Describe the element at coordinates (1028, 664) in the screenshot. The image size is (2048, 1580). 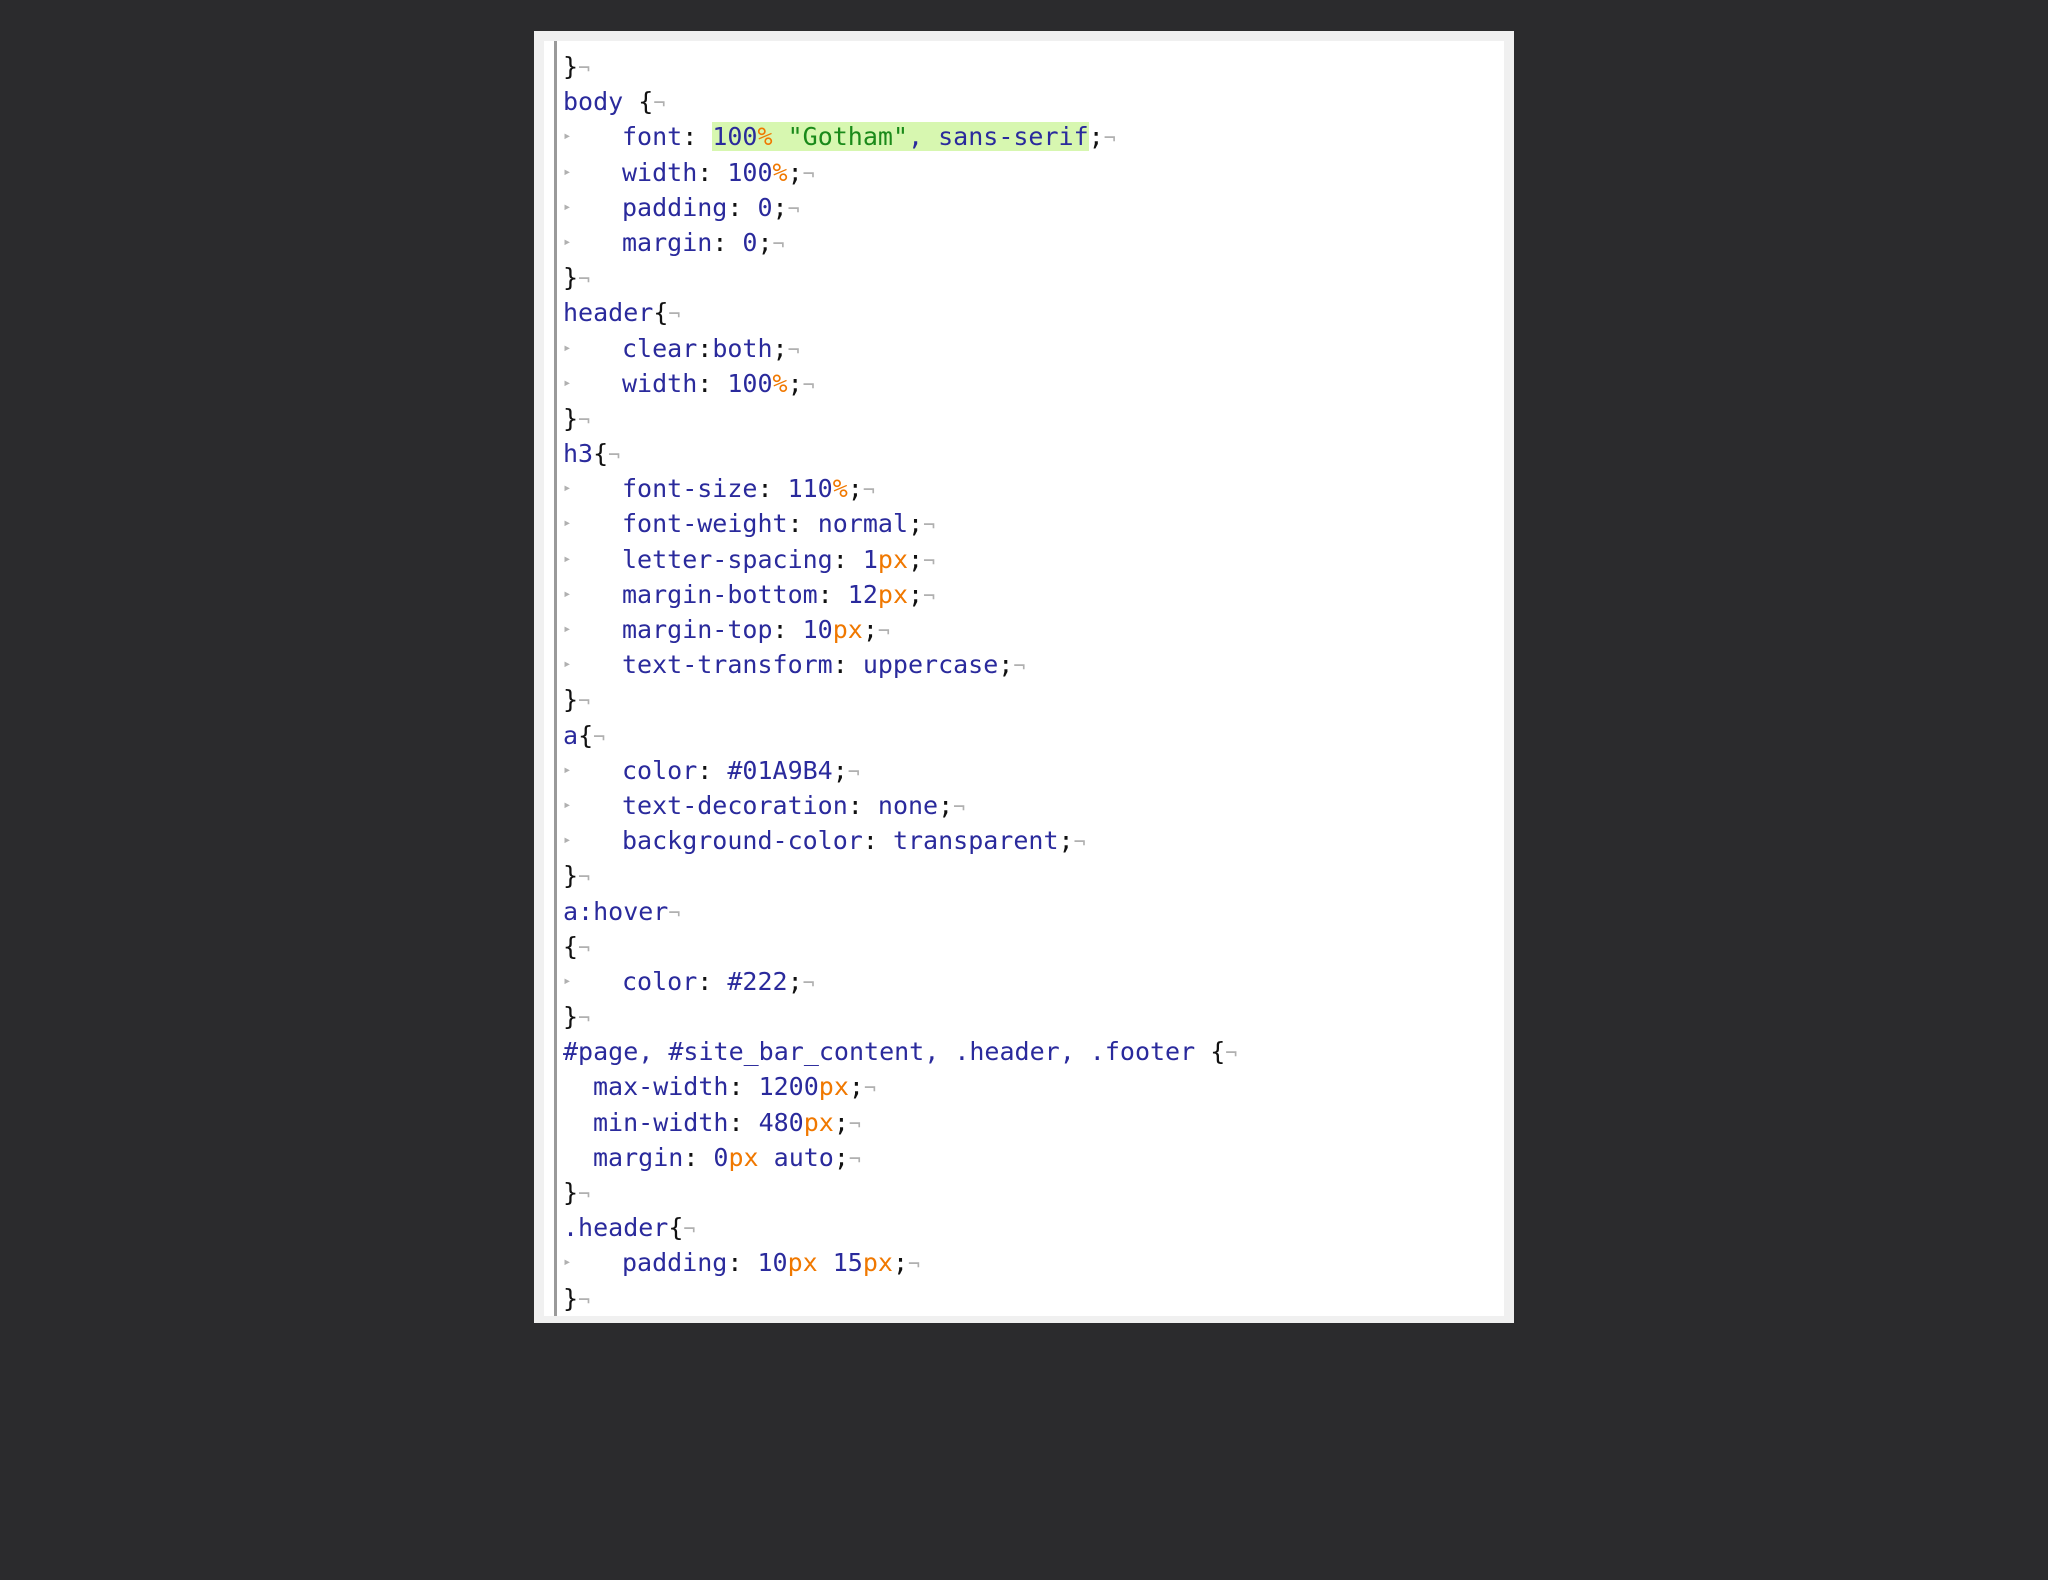
I see `code-line: ▸ text-transform: uppercase;¬` at that location.